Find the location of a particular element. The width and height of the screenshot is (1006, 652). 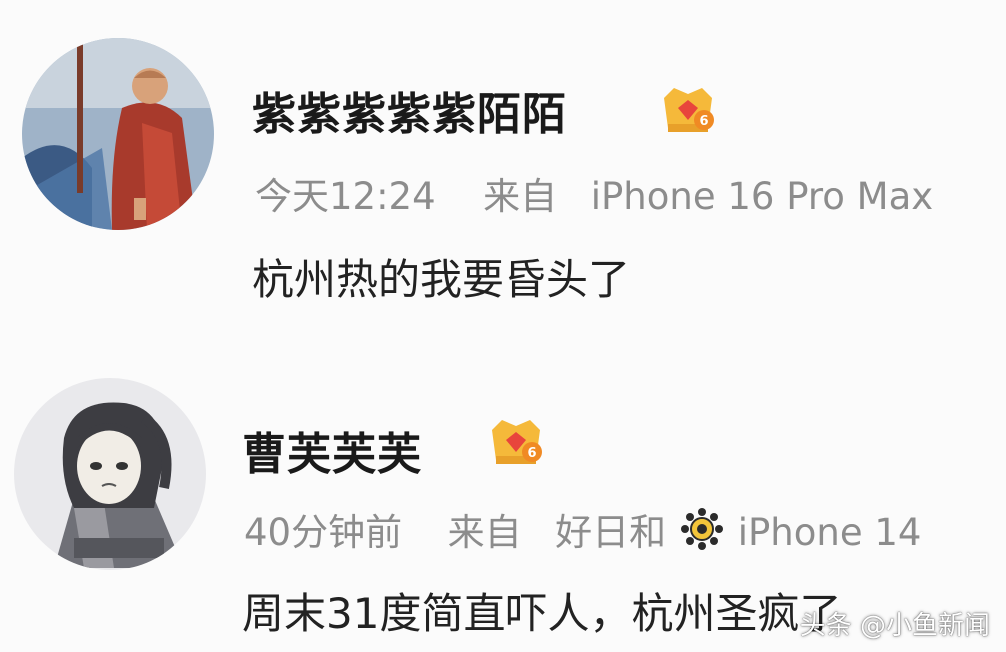

comment-time: 40分钟前 is located at coordinates (323, 532).